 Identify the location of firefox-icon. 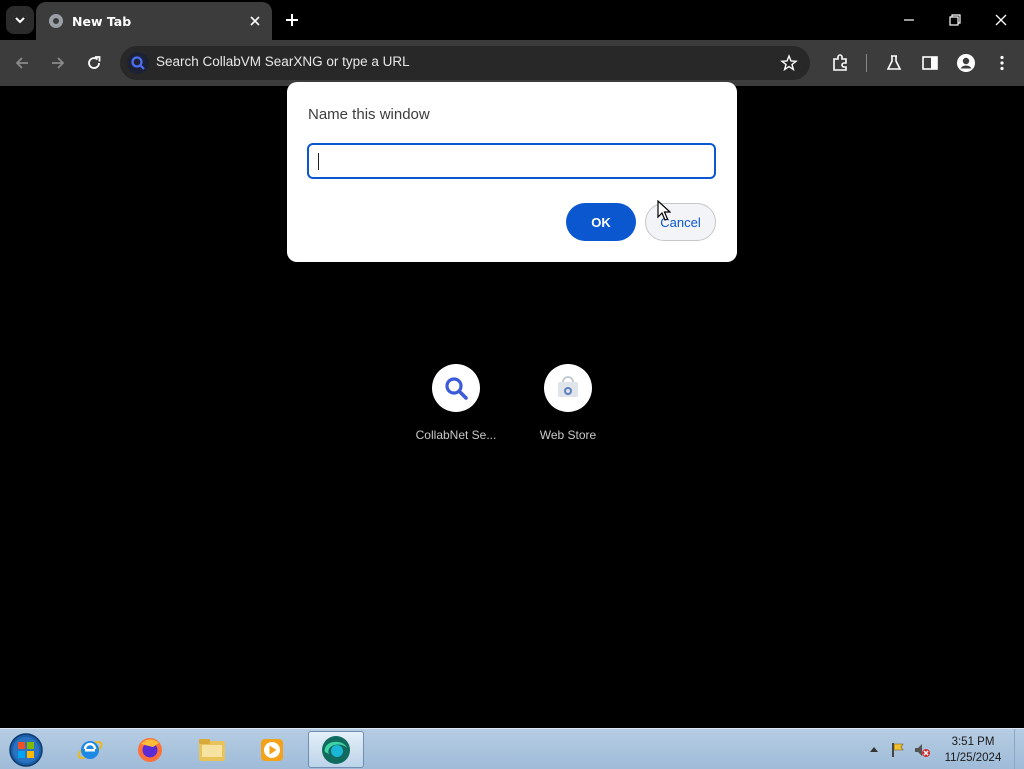
(150, 749).